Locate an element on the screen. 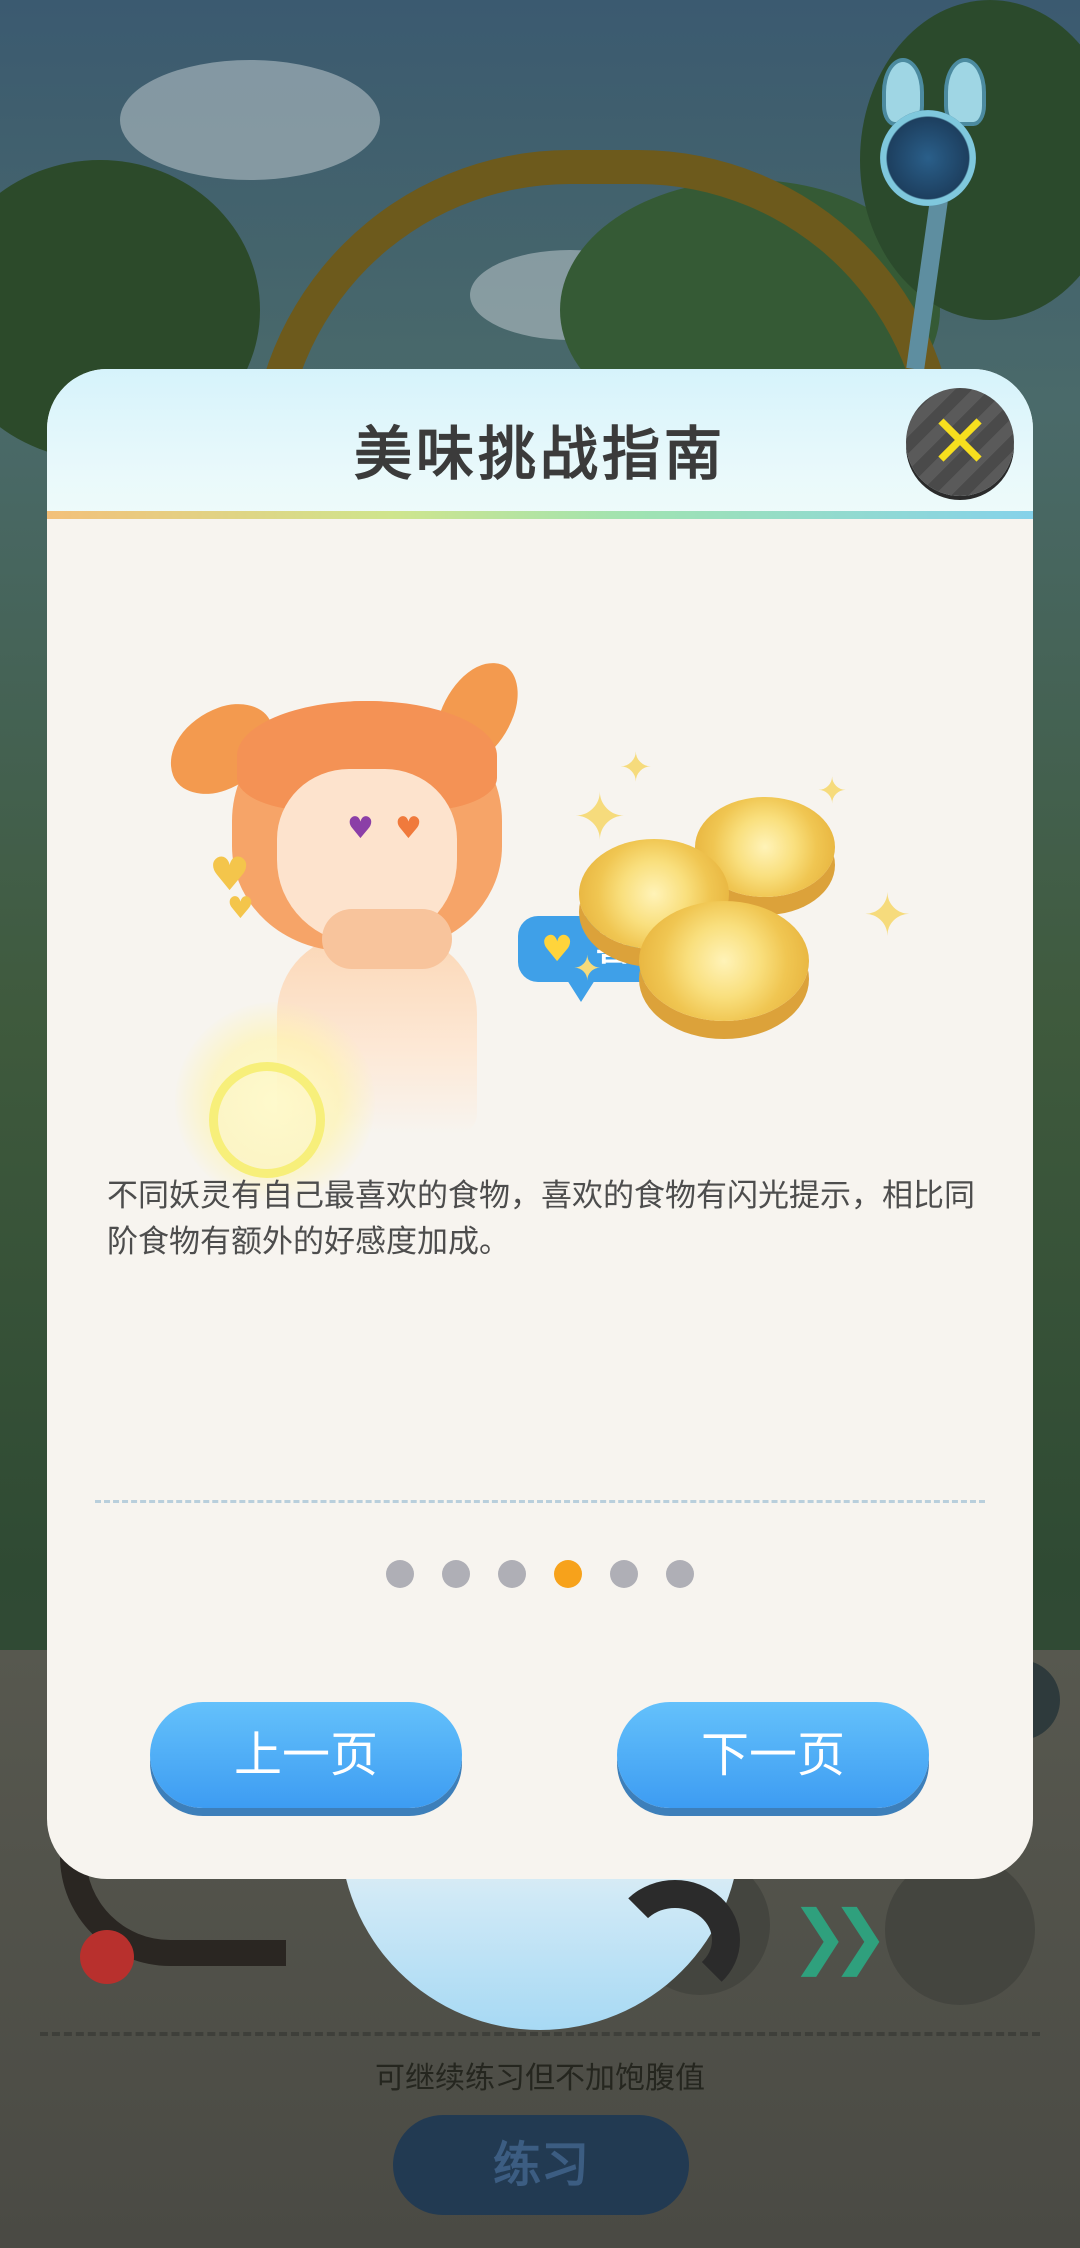  arrow-right-icon: ❯❯ is located at coordinates (839, 1936).